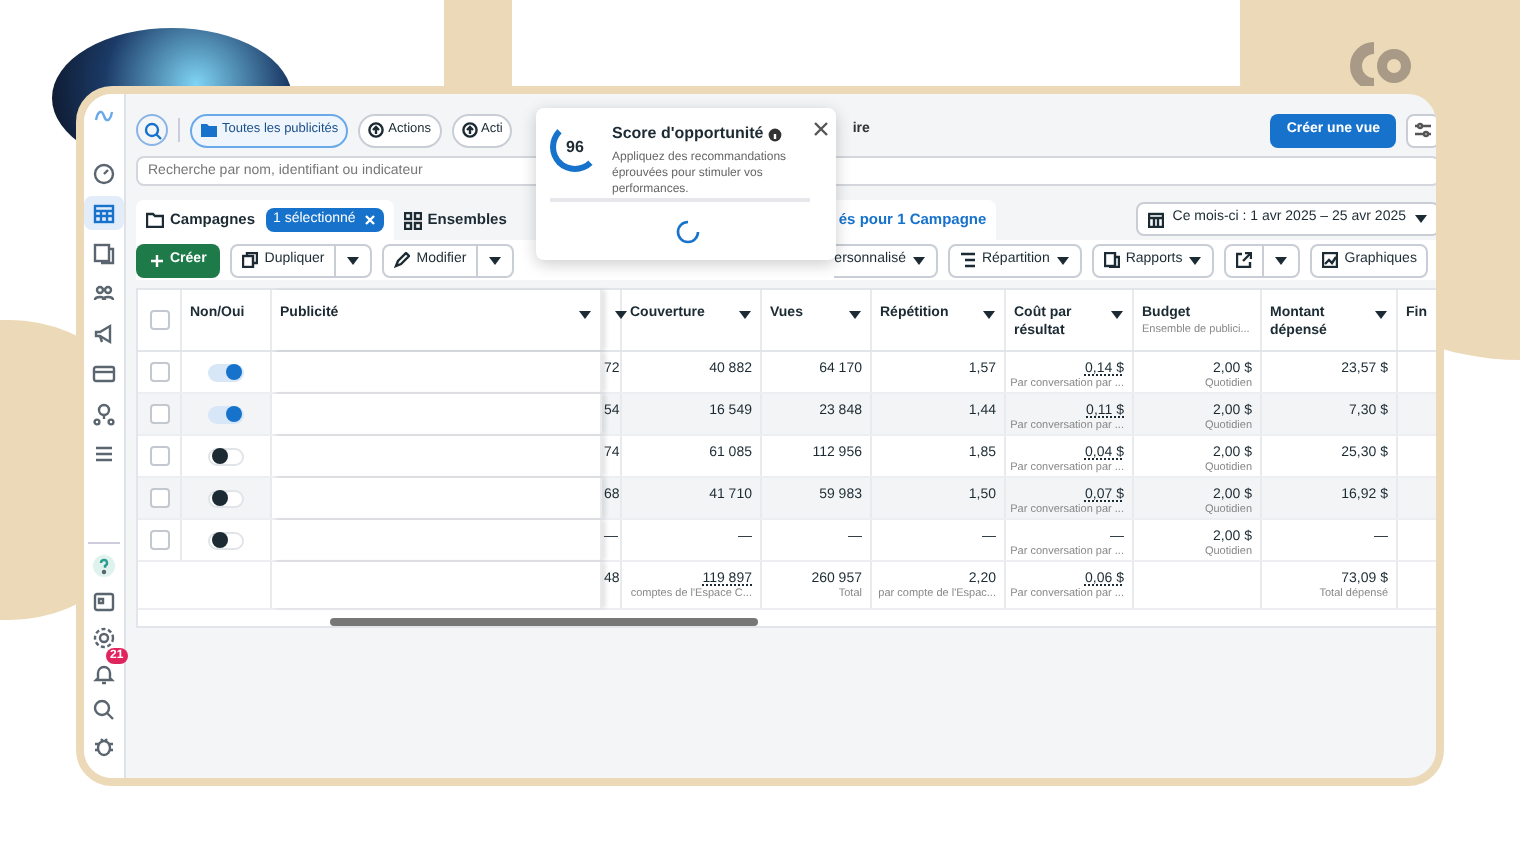 The width and height of the screenshot is (1520, 854). I want to click on chart-icon, so click(1330, 260).